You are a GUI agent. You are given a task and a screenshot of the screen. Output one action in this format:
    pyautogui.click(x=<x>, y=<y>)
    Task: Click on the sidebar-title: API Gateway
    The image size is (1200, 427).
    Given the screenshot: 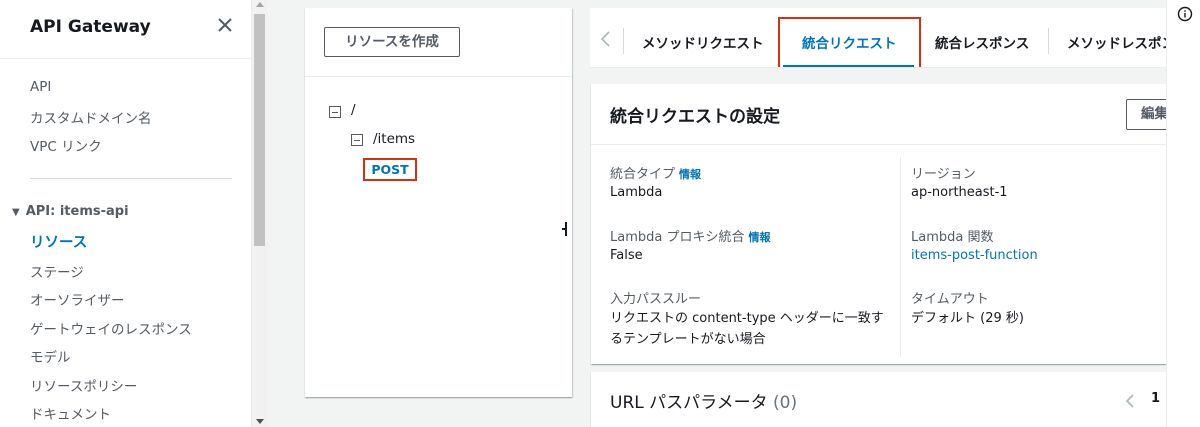 What is the action you would take?
    pyautogui.click(x=90, y=27)
    